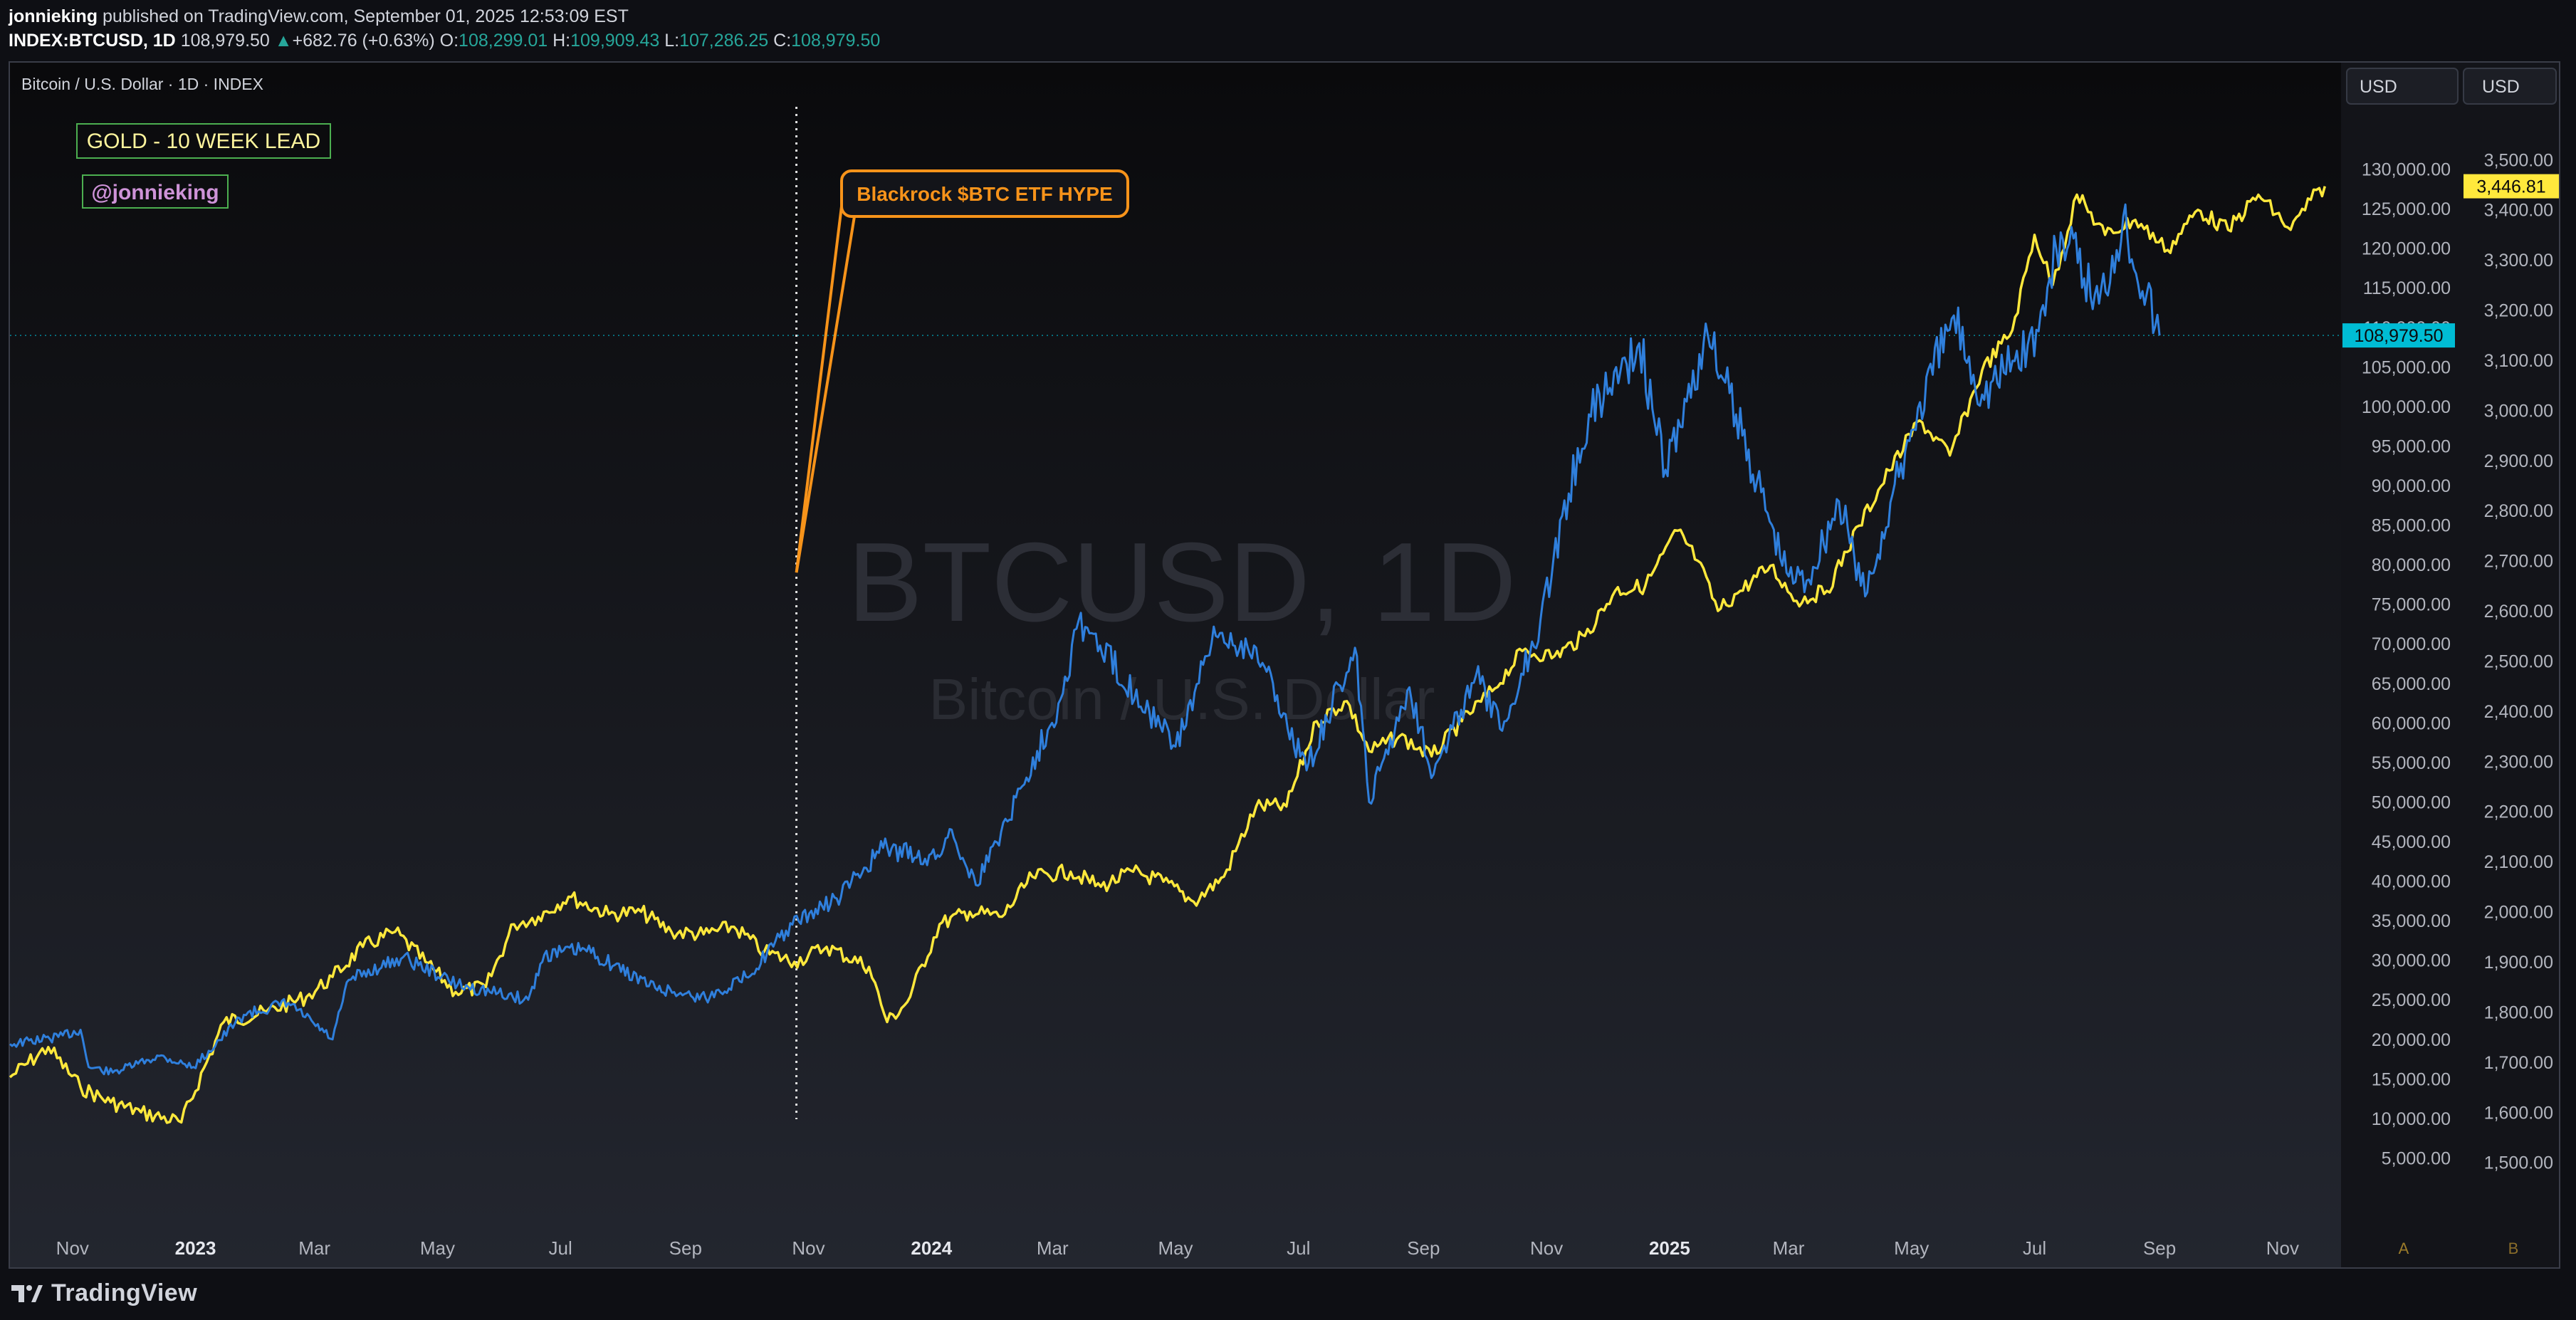 Image resolution: width=2576 pixels, height=1320 pixels. Describe the element at coordinates (2411, 486) in the screenshot. I see `y-left-tick-label: 90,000.00` at that location.